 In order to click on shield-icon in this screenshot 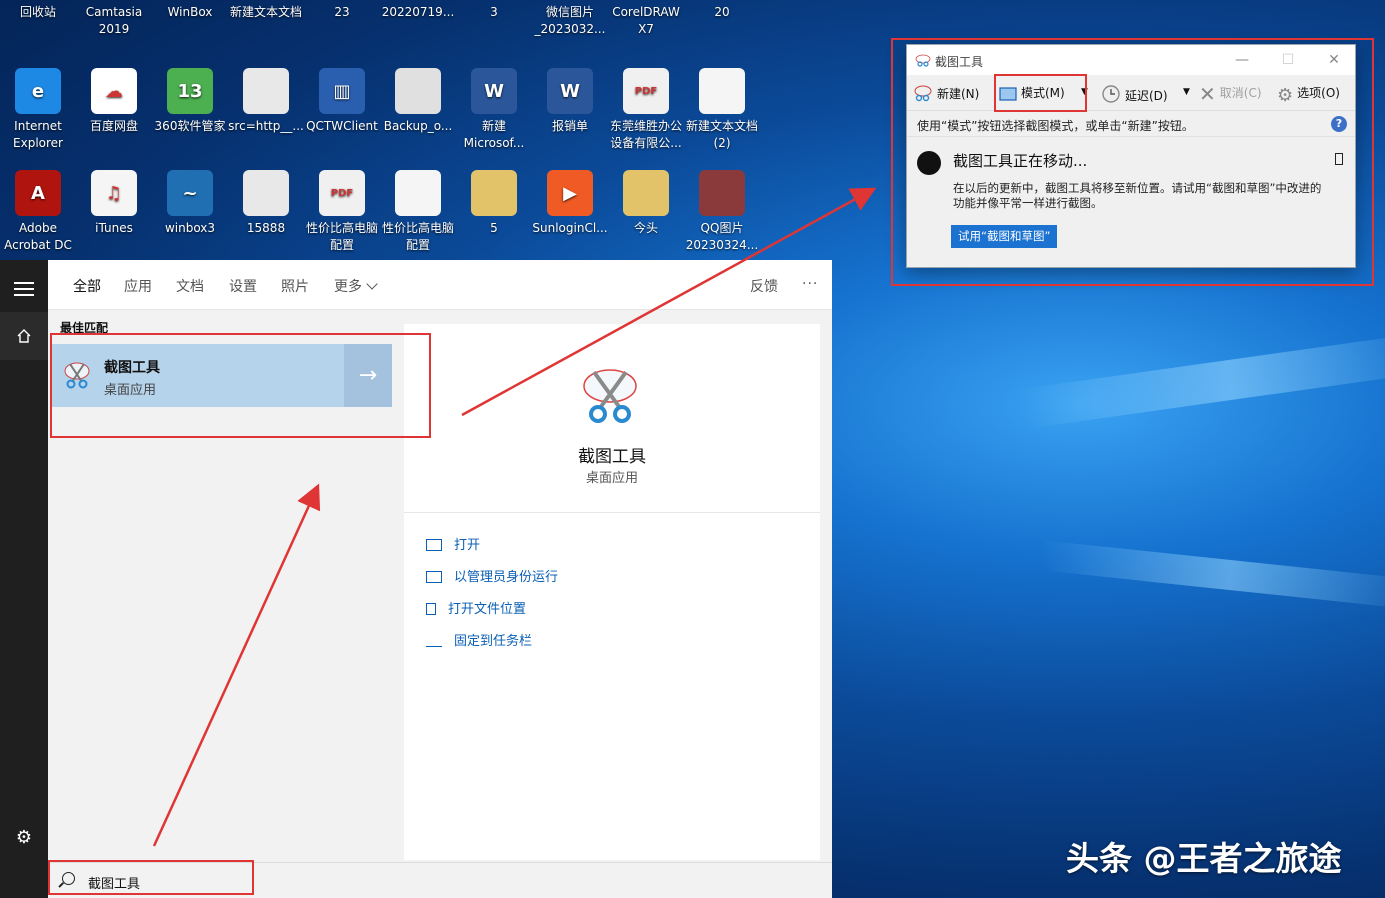, I will do `click(434, 577)`.